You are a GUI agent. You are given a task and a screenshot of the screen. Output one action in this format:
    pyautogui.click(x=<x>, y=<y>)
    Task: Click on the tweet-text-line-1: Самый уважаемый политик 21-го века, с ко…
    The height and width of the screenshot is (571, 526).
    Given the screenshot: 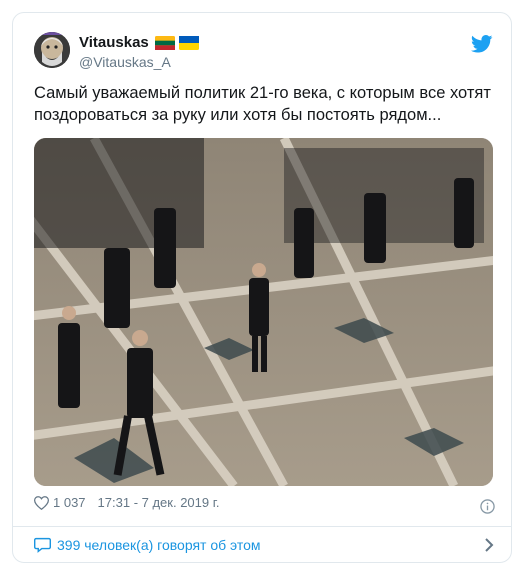 What is the action you would take?
    pyautogui.click(x=262, y=93)
    